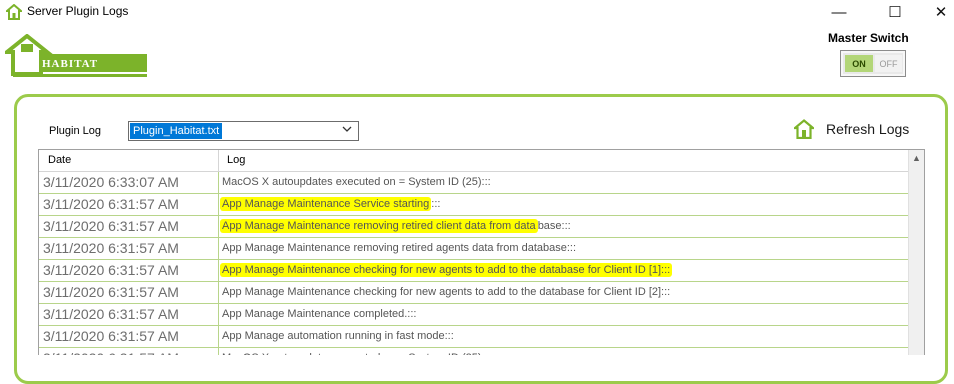 This screenshot has height=384, width=954. What do you see at coordinates (868, 38) in the screenshot?
I see `master-switch-label: Master Switch` at bounding box center [868, 38].